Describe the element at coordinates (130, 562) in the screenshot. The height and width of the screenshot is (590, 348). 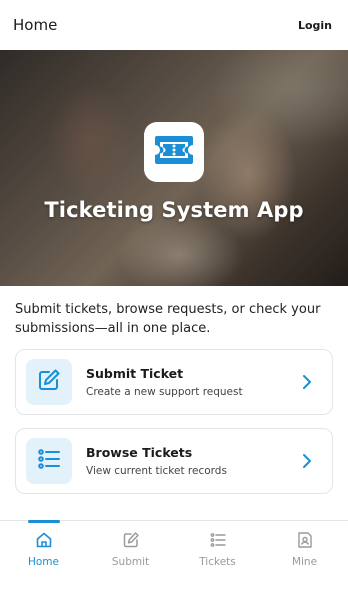
I see `tab-label: Submit` at that location.